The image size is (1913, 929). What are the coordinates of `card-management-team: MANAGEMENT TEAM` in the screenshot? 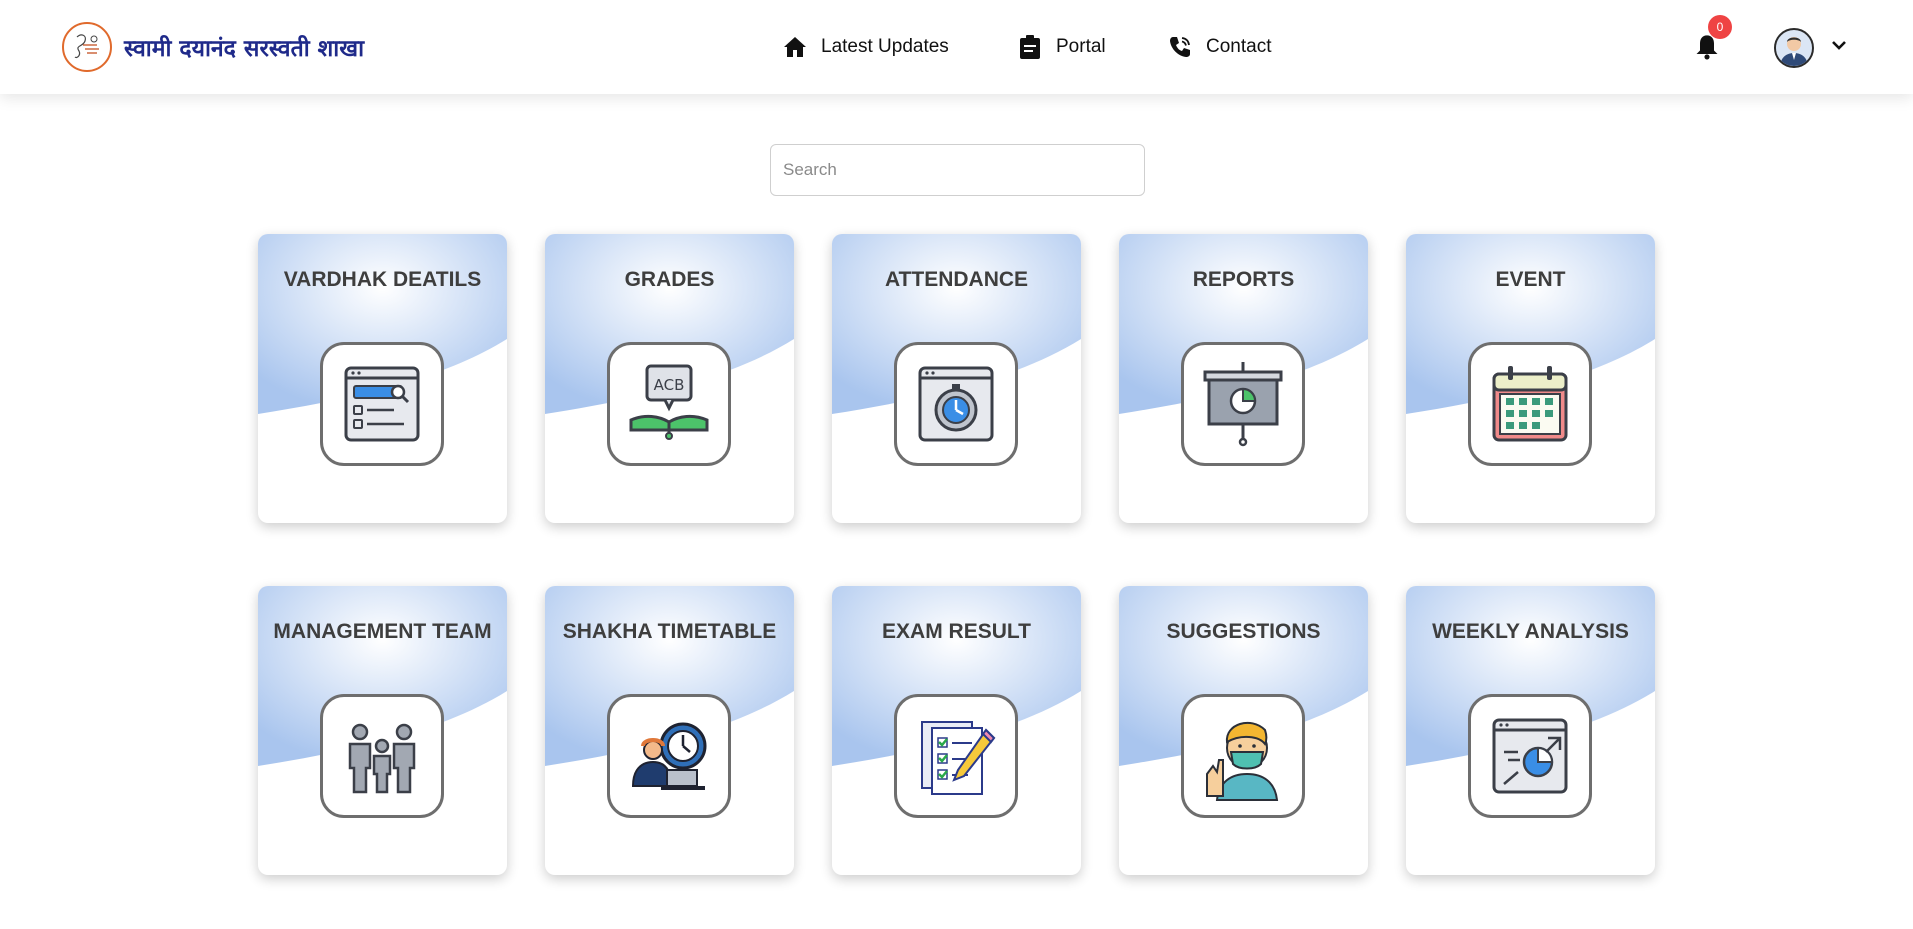 It's located at (382, 730).